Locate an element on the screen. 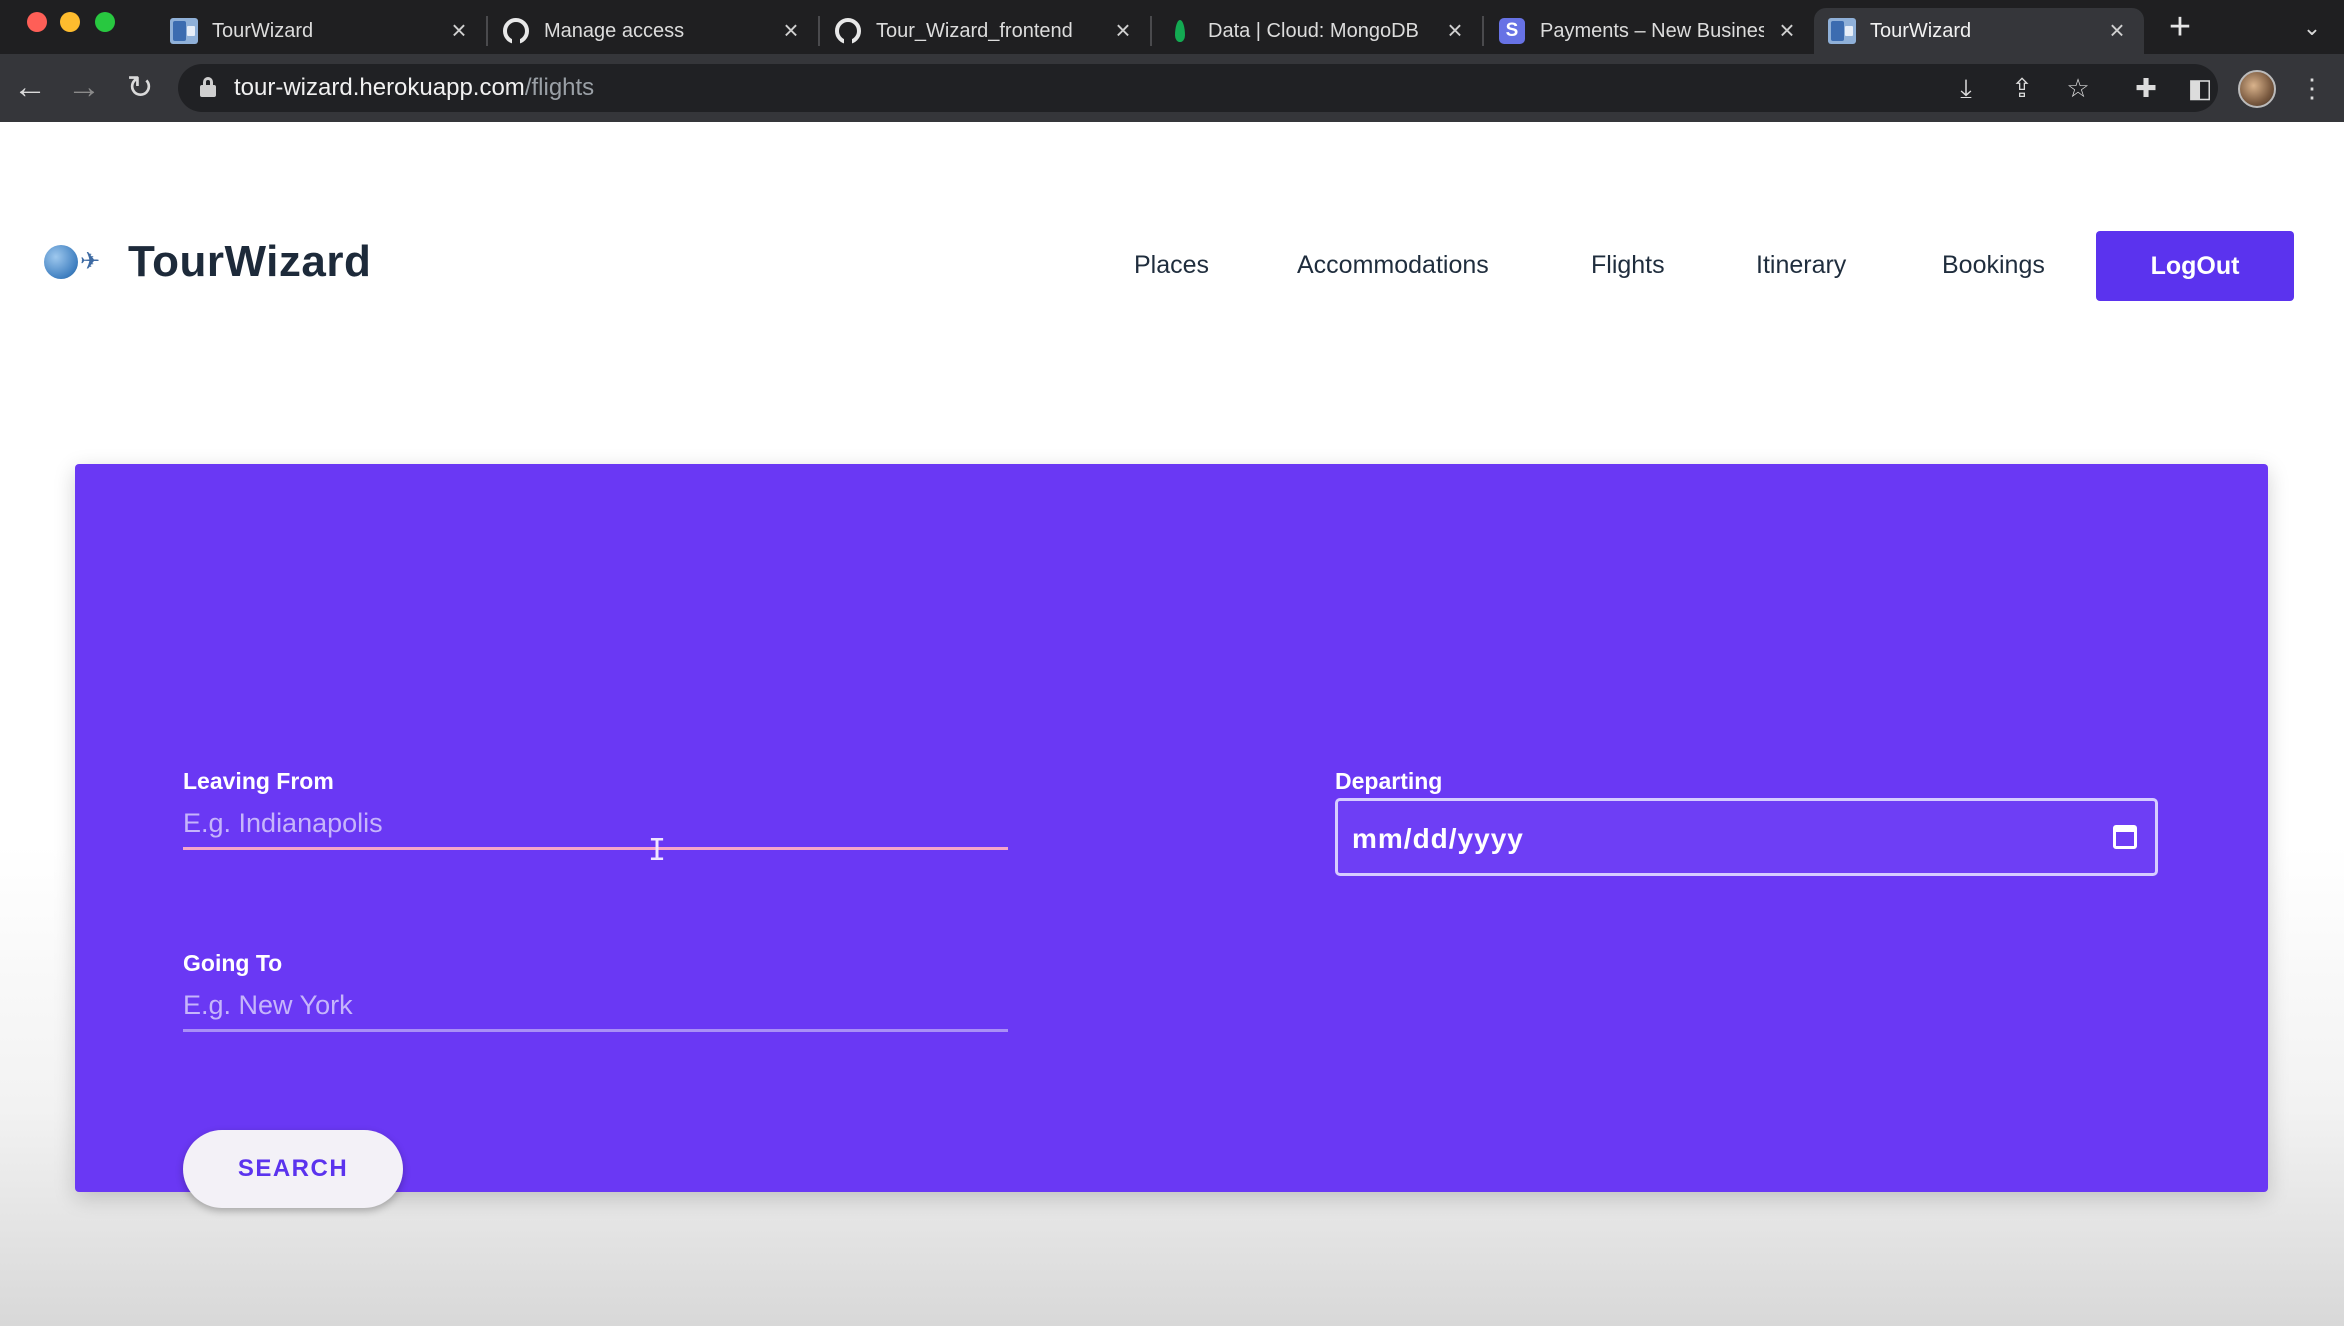 This screenshot has height=1326, width=2344. browser-tab-stripe-payments: S Payments – New Business × is located at coordinates (1649, 31).